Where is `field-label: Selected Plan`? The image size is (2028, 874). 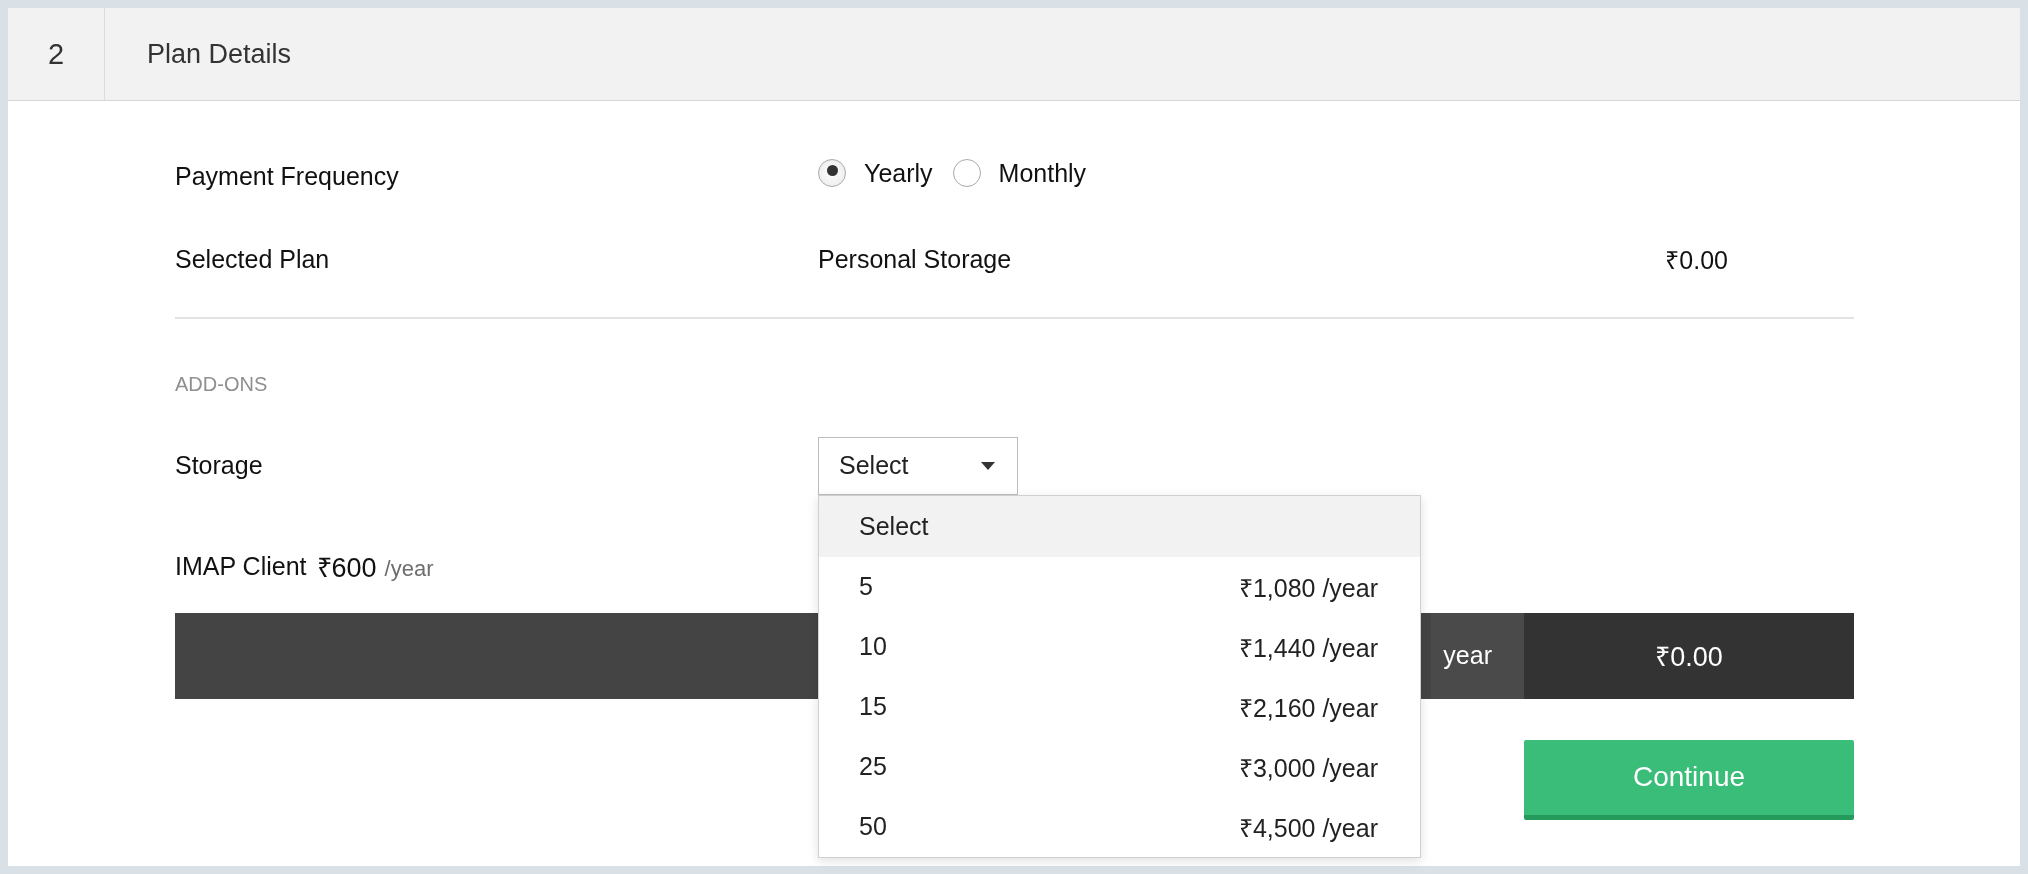 field-label: Selected Plan is located at coordinates (253, 259).